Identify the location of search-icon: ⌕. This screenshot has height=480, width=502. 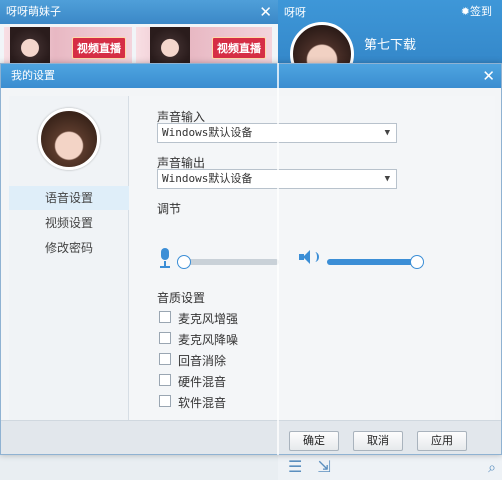
(492, 468).